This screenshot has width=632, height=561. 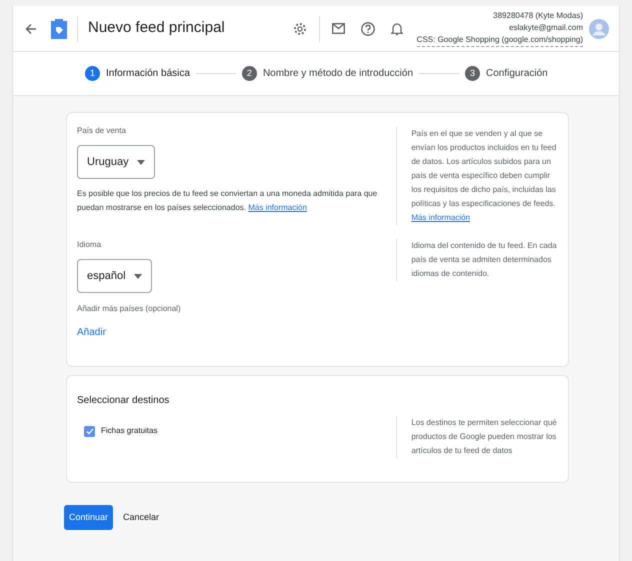 I want to click on help-icon, so click(x=367, y=29).